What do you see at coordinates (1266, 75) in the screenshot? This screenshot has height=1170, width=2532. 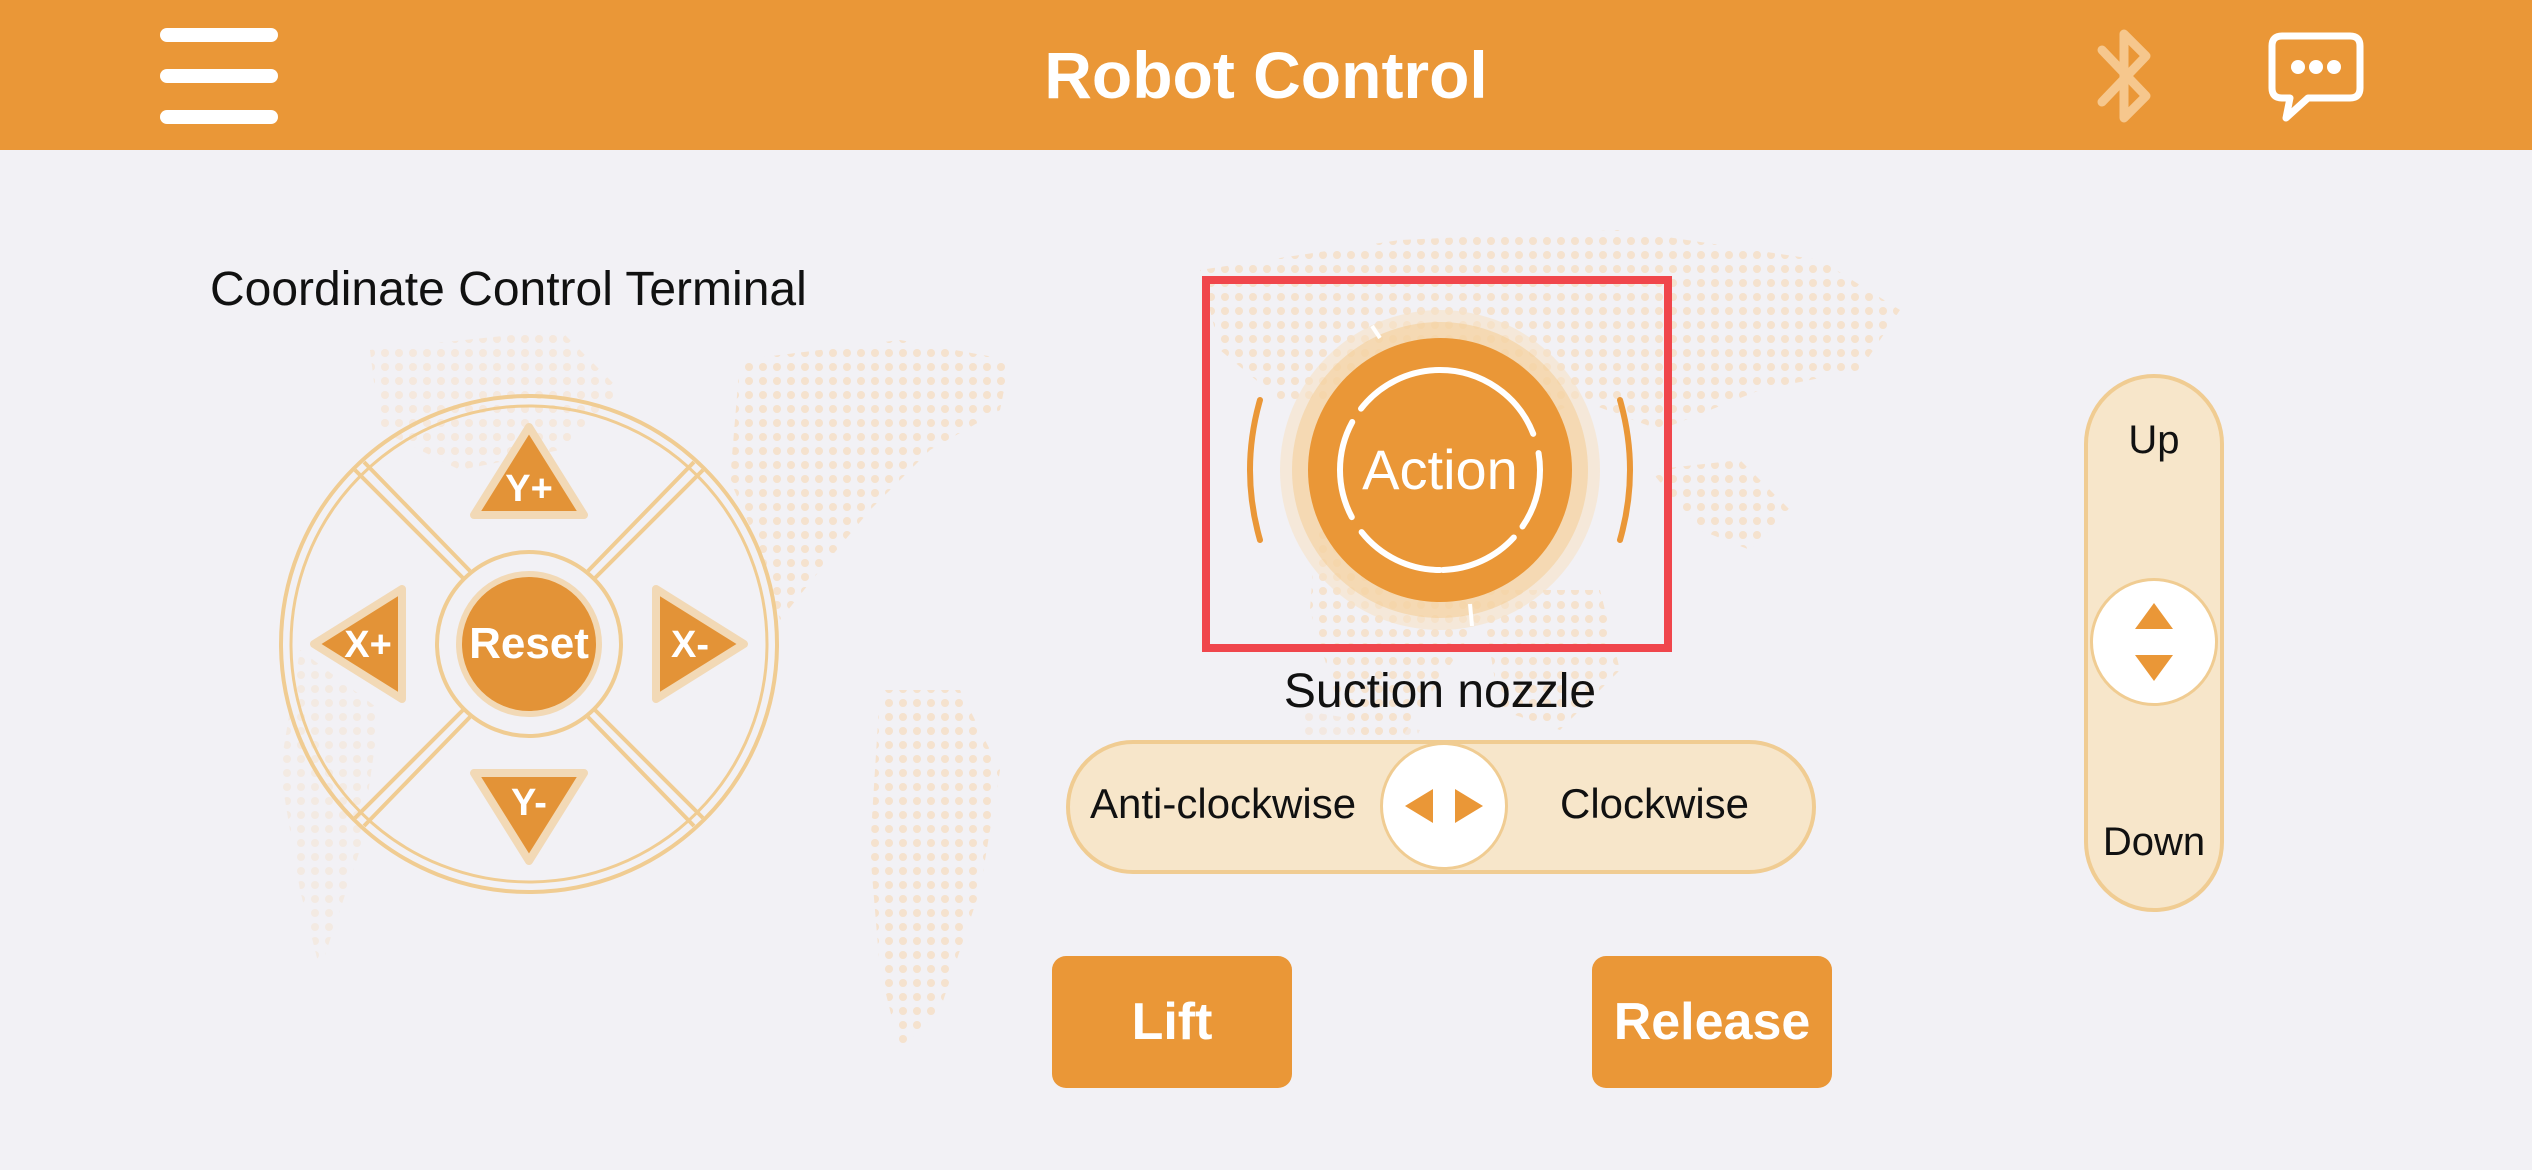 I see `app-header: Robot Control` at bounding box center [1266, 75].